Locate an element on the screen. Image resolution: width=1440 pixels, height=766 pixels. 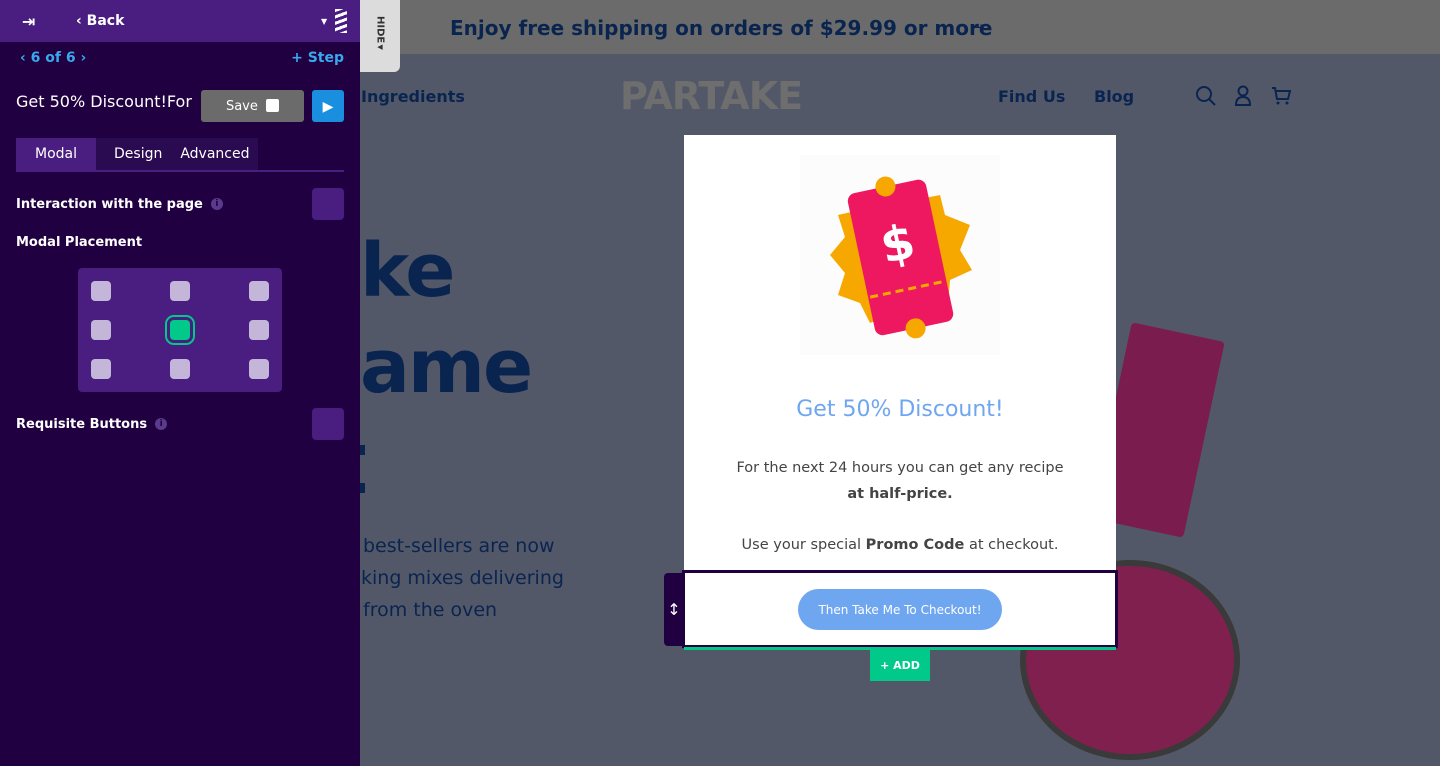
preview-play-button: ▶ is located at coordinates (328, 106).